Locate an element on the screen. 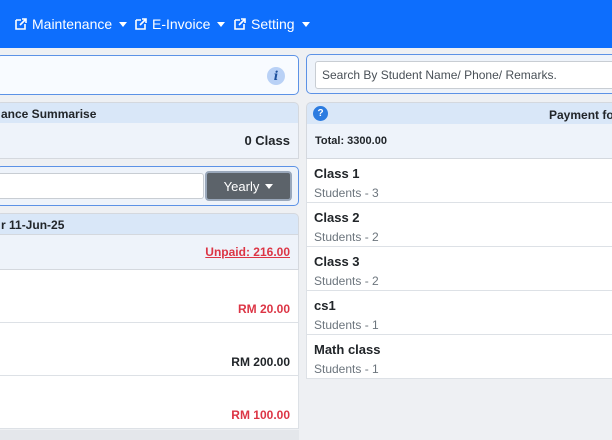 The image size is (612, 440). period-filter: Yearly is located at coordinates (149, 186).